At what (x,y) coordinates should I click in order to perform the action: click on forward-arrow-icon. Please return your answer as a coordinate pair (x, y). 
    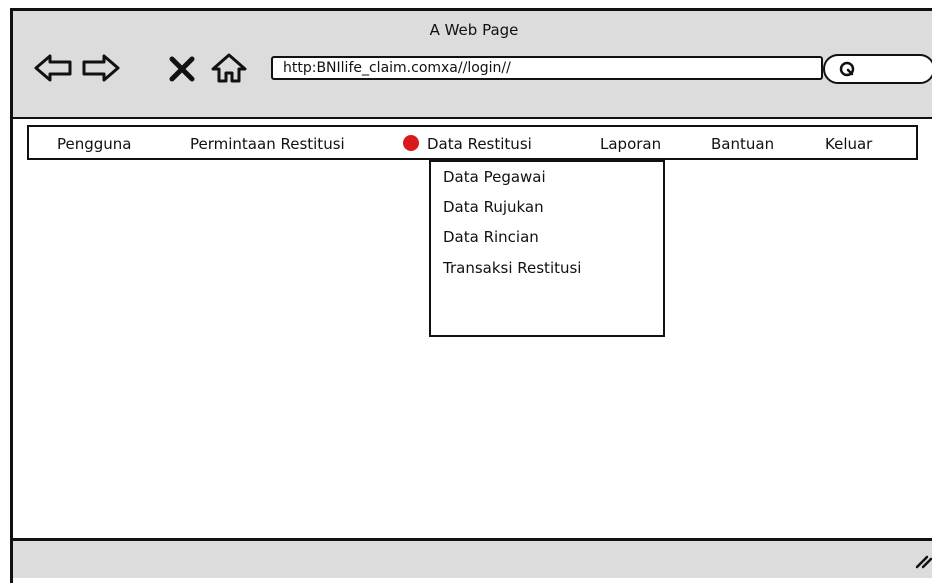
    Looking at the image, I should click on (101, 68).